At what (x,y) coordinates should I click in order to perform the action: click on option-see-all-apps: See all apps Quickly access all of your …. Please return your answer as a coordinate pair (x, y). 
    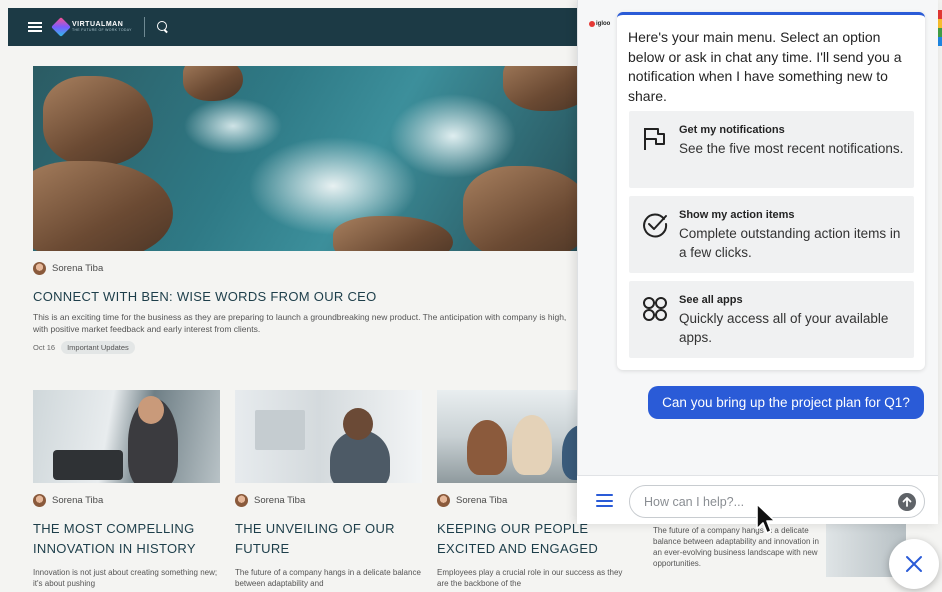
    Looking at the image, I should click on (771, 319).